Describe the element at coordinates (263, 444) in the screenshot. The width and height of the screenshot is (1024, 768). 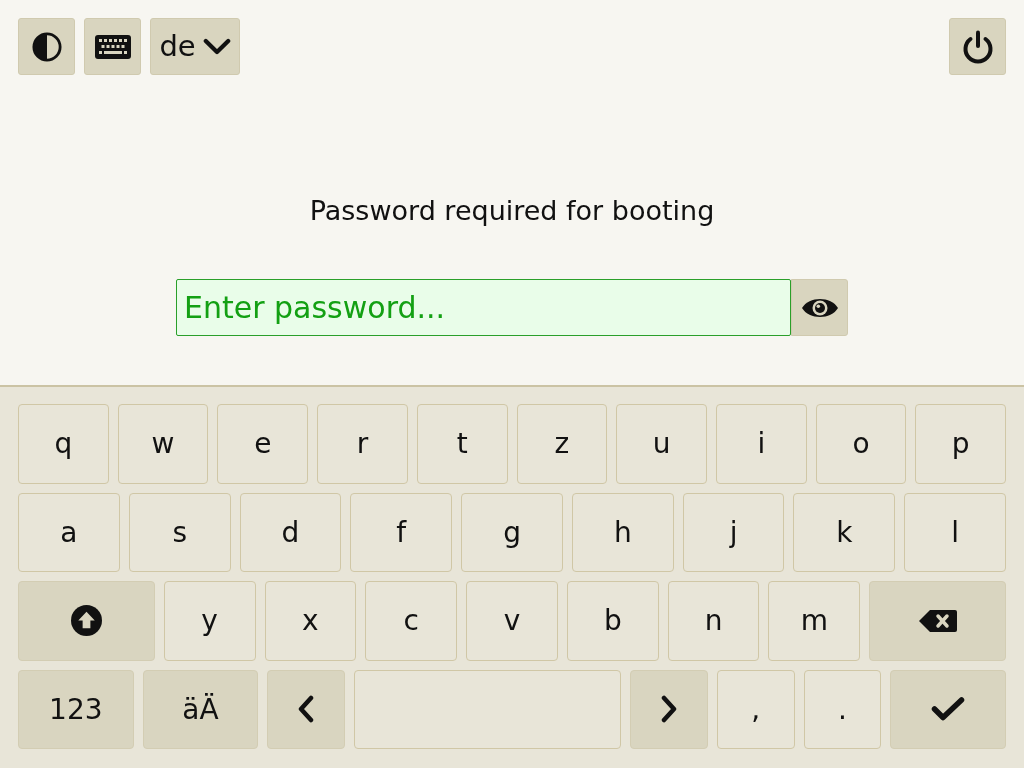
I see `character-key: e` at that location.